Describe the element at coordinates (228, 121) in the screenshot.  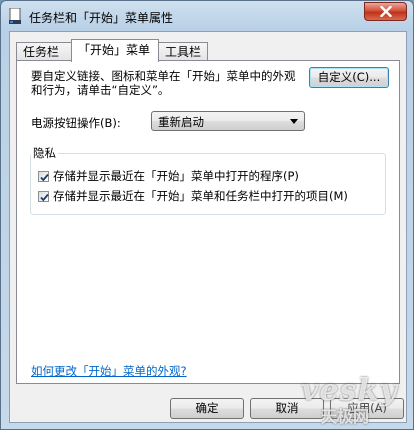
I see `power-button-select: 重新启动` at that location.